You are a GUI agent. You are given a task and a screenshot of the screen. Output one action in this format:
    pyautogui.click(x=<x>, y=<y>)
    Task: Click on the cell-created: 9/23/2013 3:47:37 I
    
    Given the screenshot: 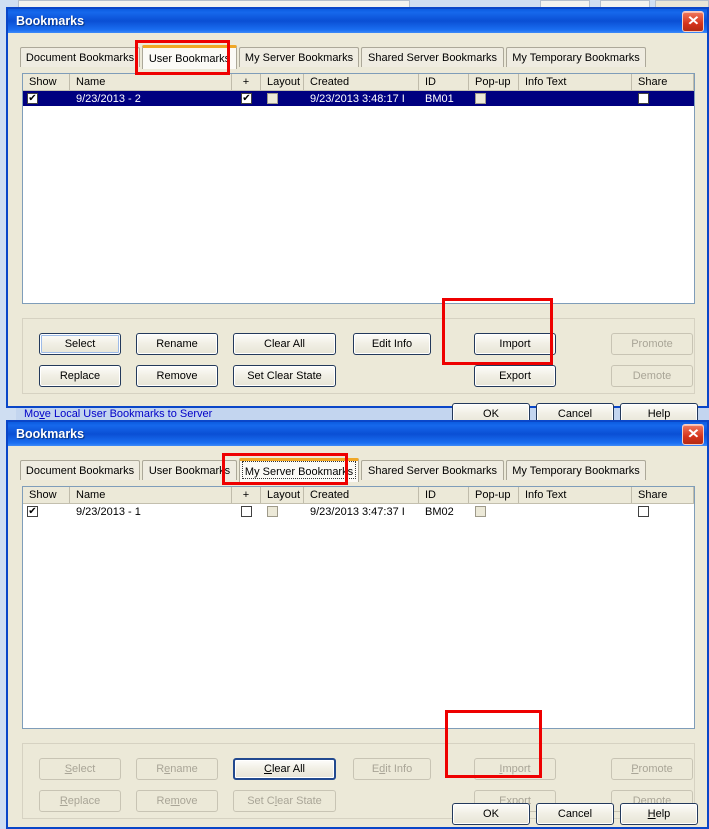 What is the action you would take?
    pyautogui.click(x=357, y=511)
    